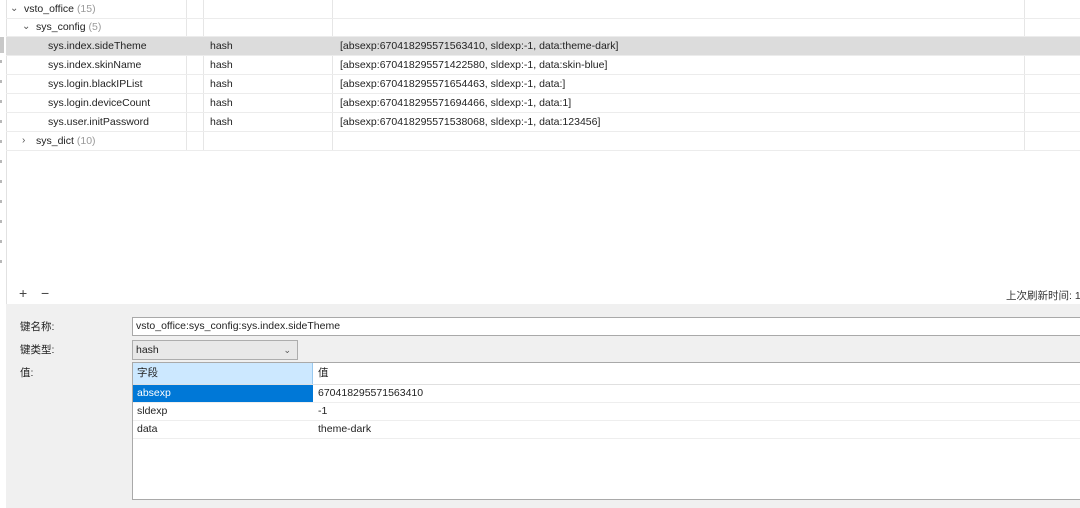  I want to click on row-key: sys.login.deviceCount, so click(99, 103).